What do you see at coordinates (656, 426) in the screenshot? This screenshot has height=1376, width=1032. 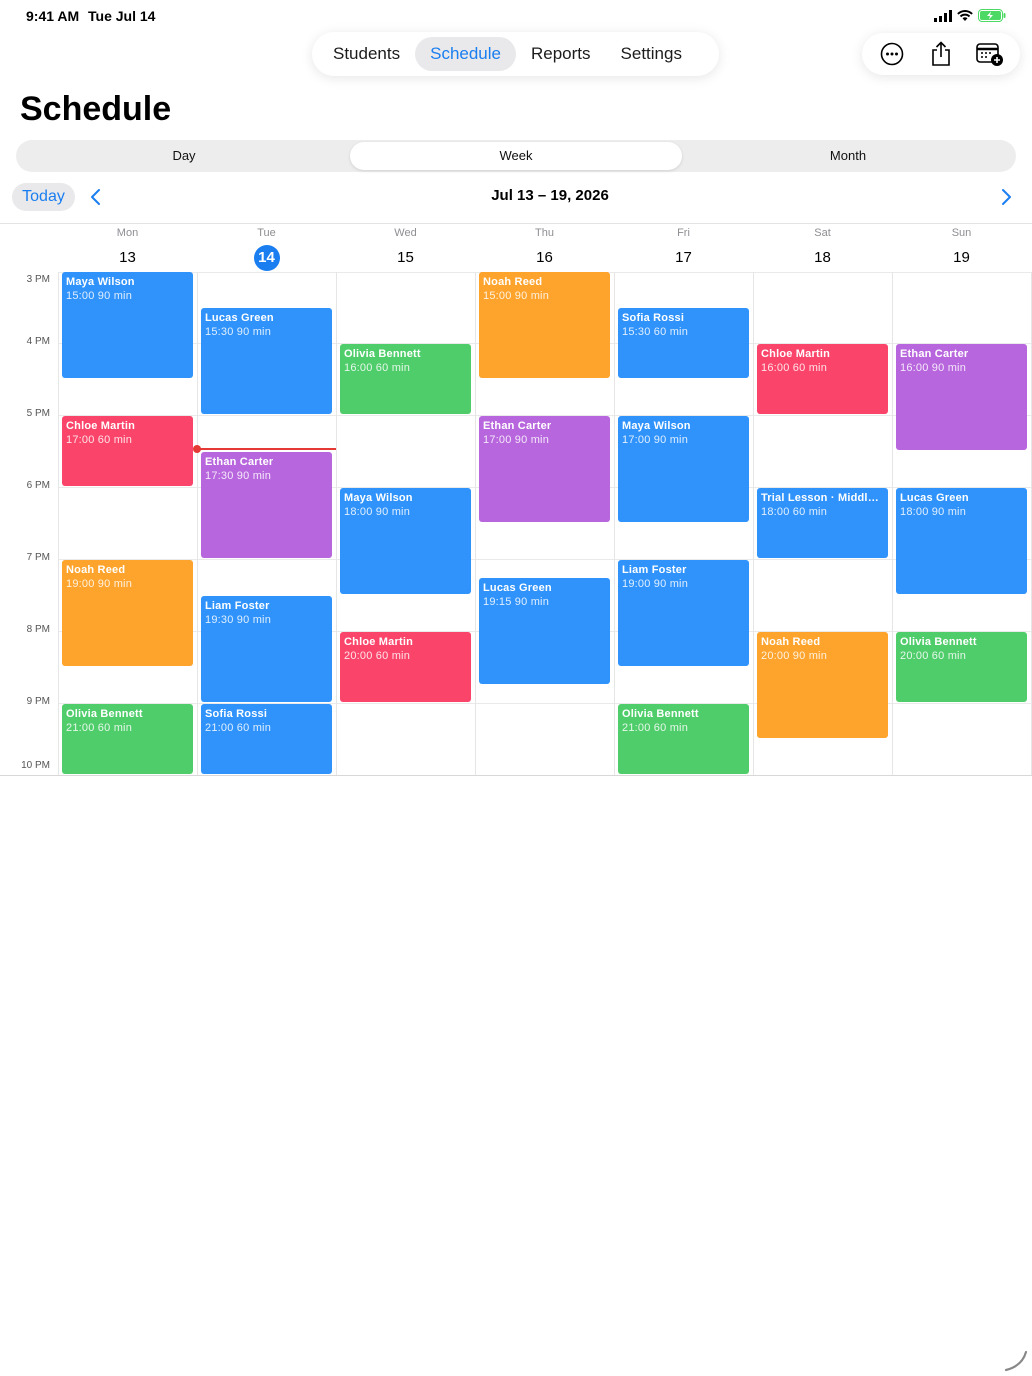 I see `event-title: Maya Wilson` at bounding box center [656, 426].